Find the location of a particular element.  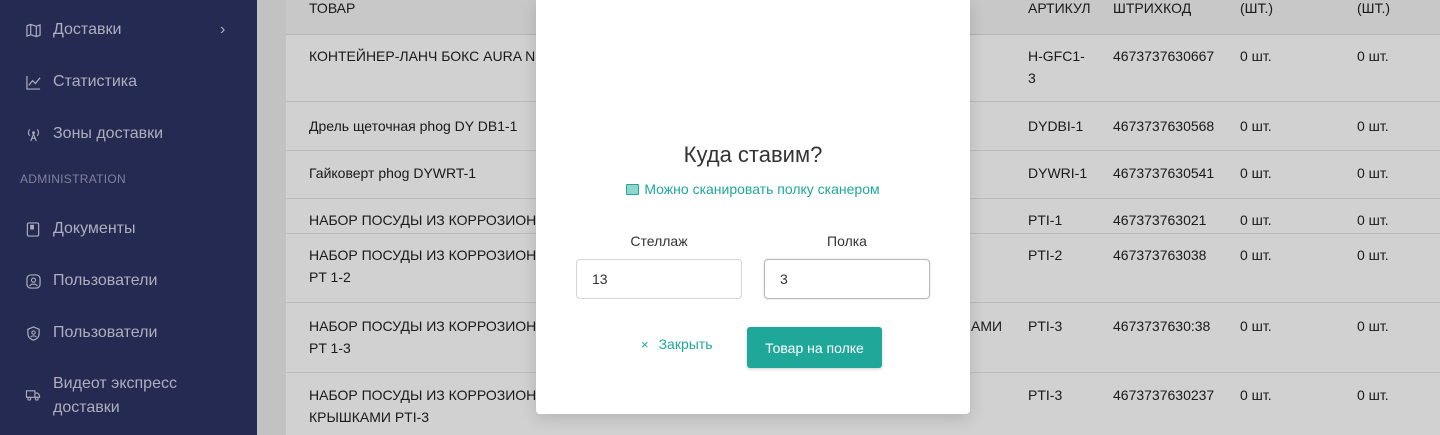

close-button-label: Закрыть is located at coordinates (685, 344).